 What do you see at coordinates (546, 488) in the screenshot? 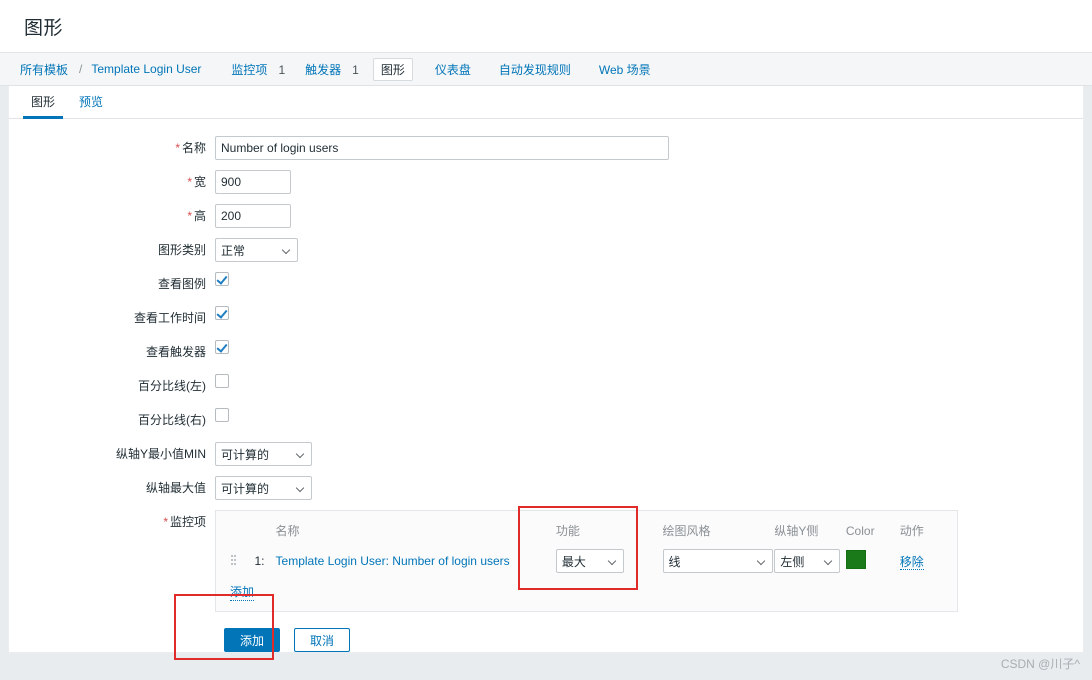
I see `form-row-y-max: 纵轴最大值 可计算的` at bounding box center [546, 488].